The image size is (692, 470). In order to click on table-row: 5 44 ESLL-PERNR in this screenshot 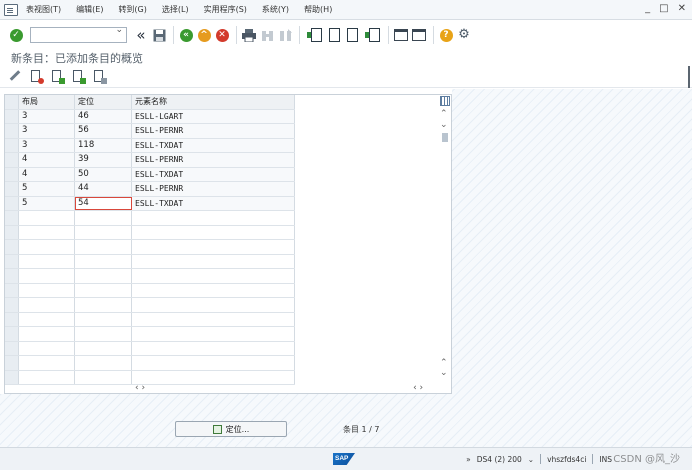, I will do `click(150, 189)`.